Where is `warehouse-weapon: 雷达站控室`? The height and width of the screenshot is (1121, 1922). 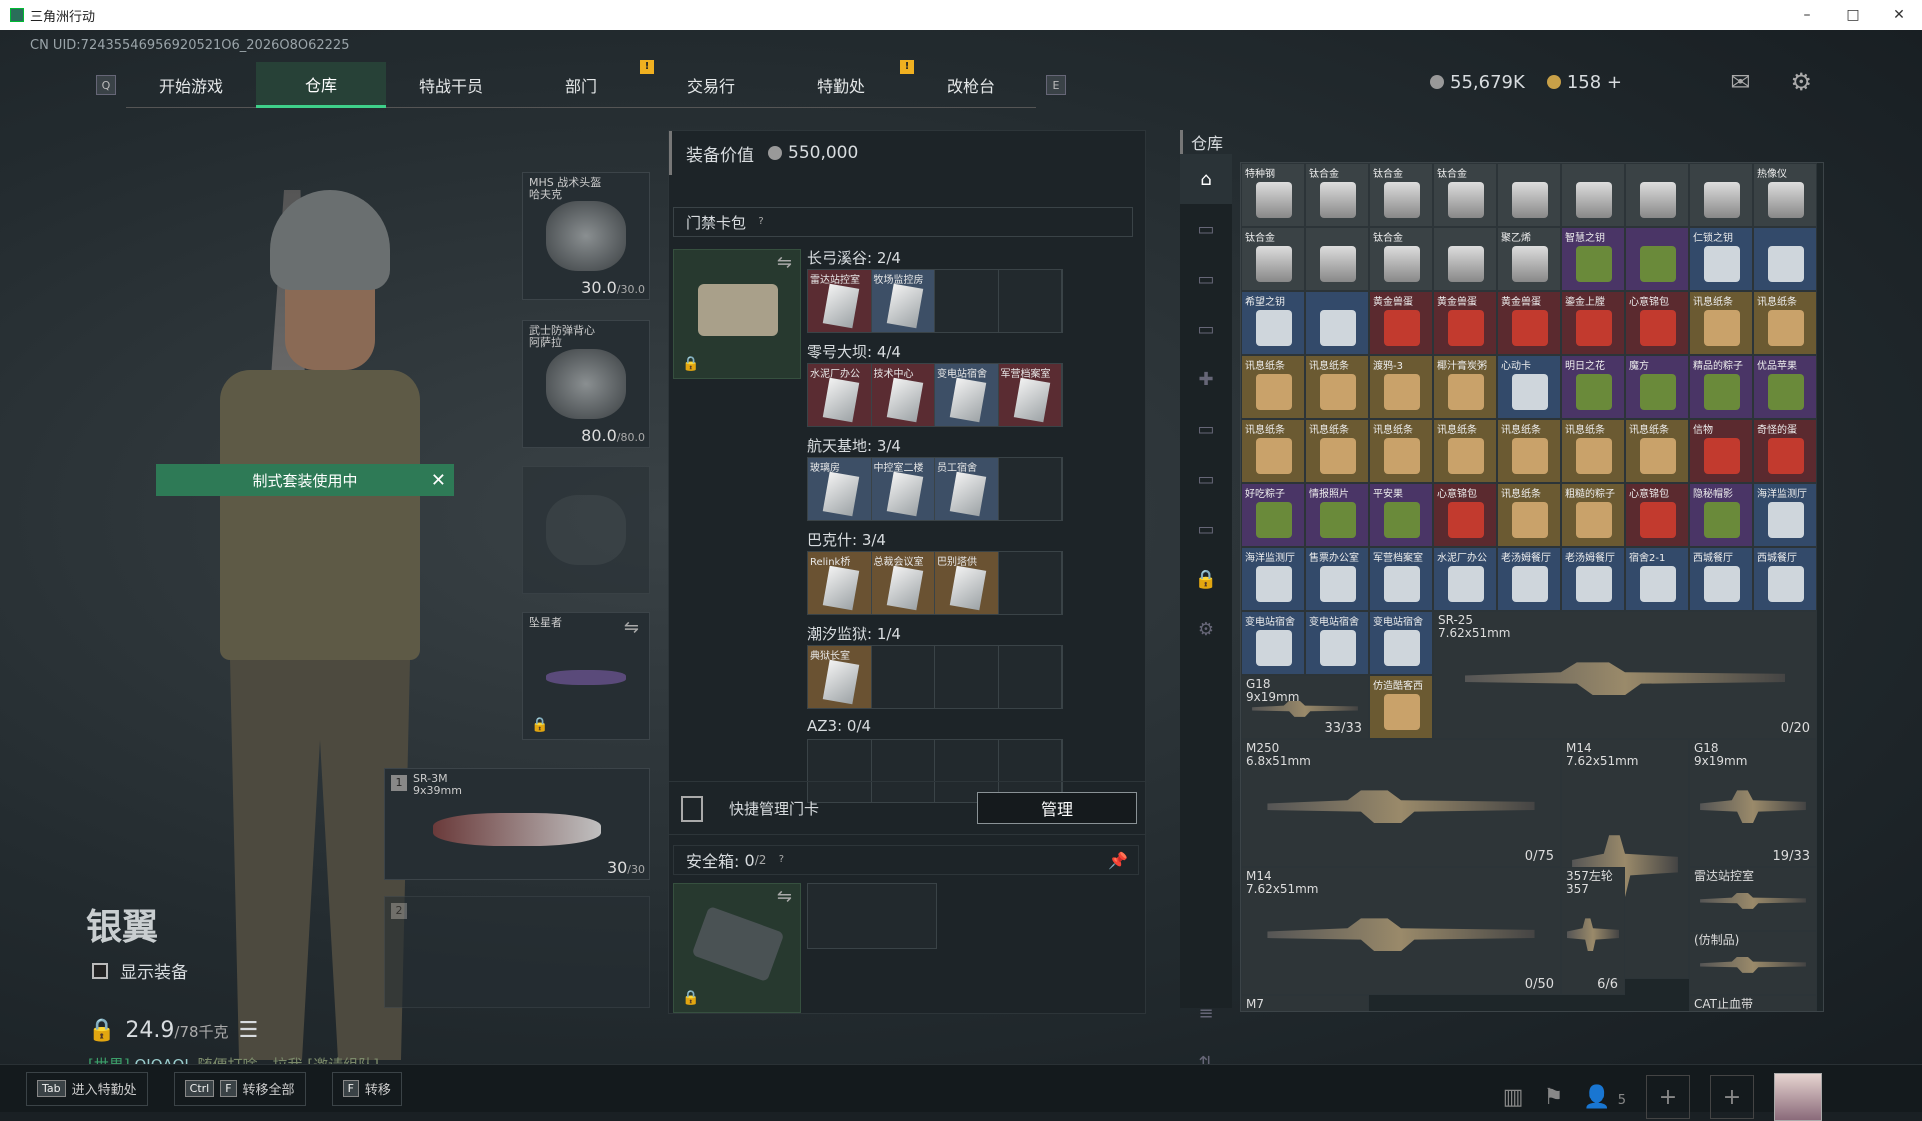
warehouse-weapon: 雷达站控室 is located at coordinates (1753, 899).